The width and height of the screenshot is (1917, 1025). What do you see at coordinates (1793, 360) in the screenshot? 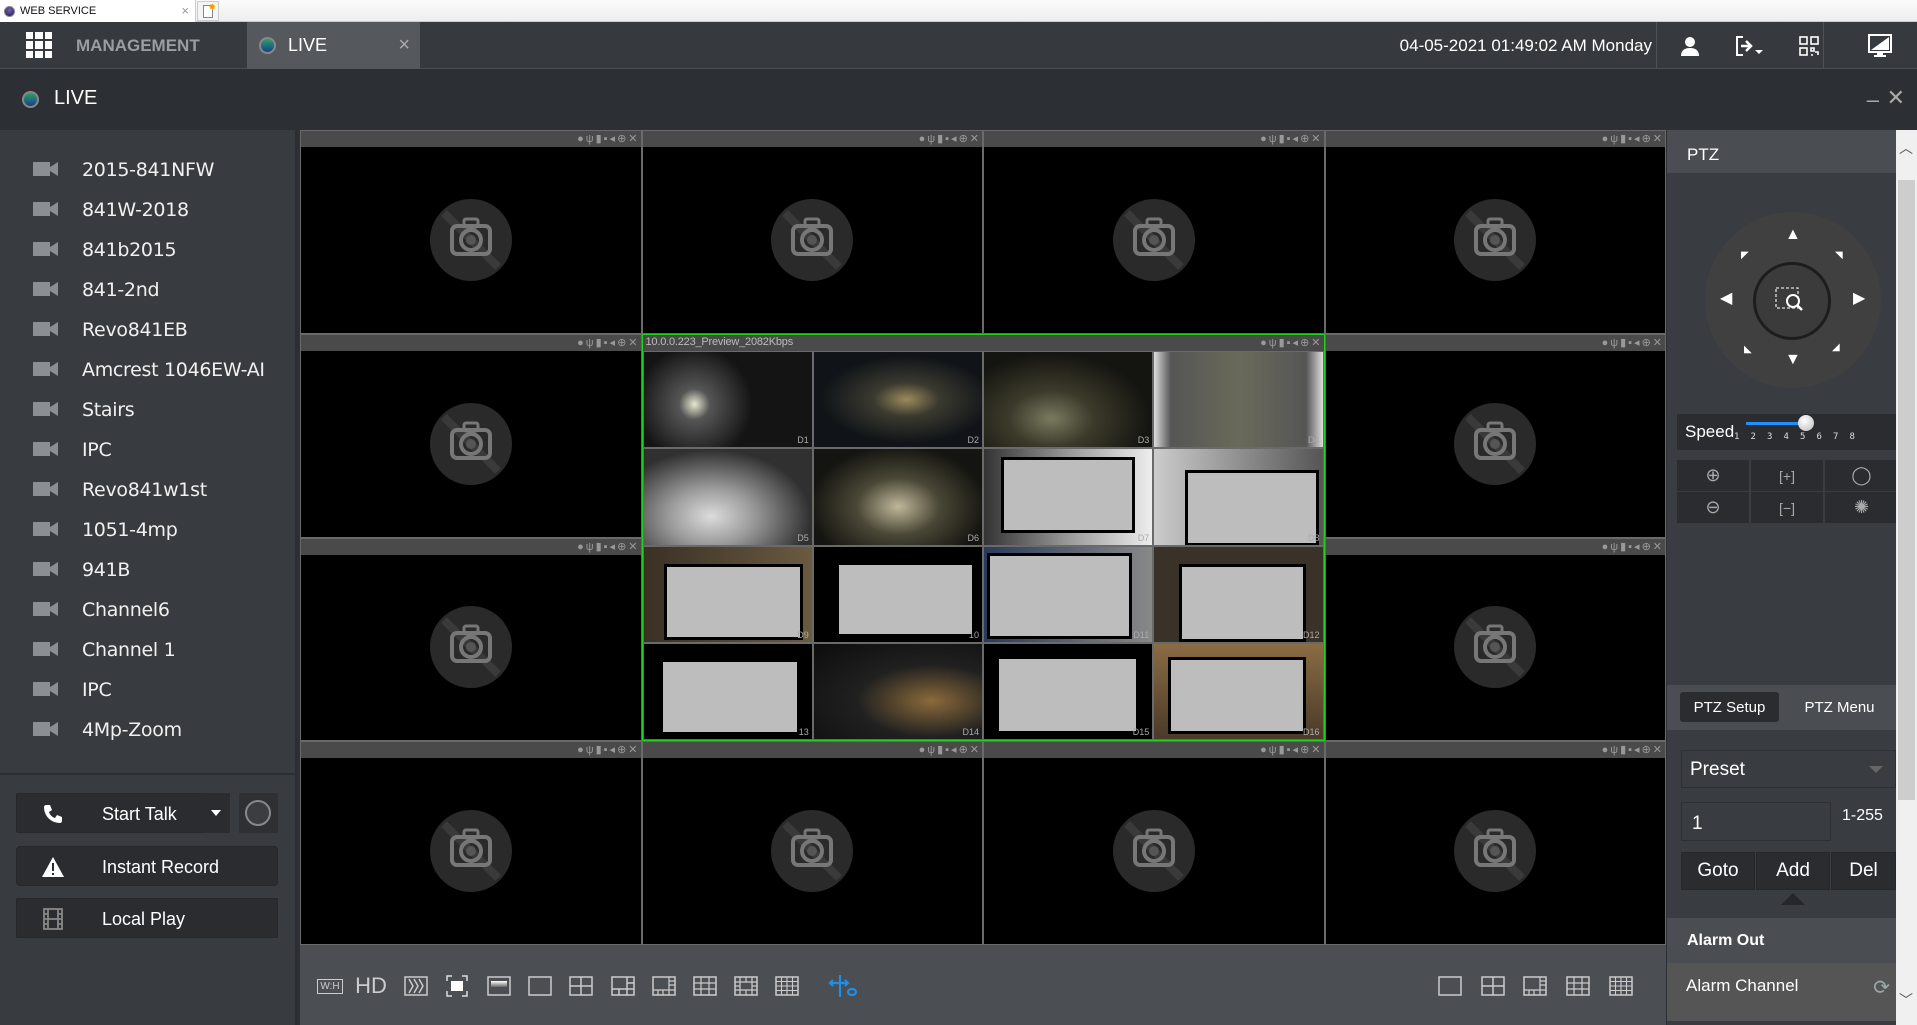
I see `ptz-down-icon: ▼` at bounding box center [1793, 360].